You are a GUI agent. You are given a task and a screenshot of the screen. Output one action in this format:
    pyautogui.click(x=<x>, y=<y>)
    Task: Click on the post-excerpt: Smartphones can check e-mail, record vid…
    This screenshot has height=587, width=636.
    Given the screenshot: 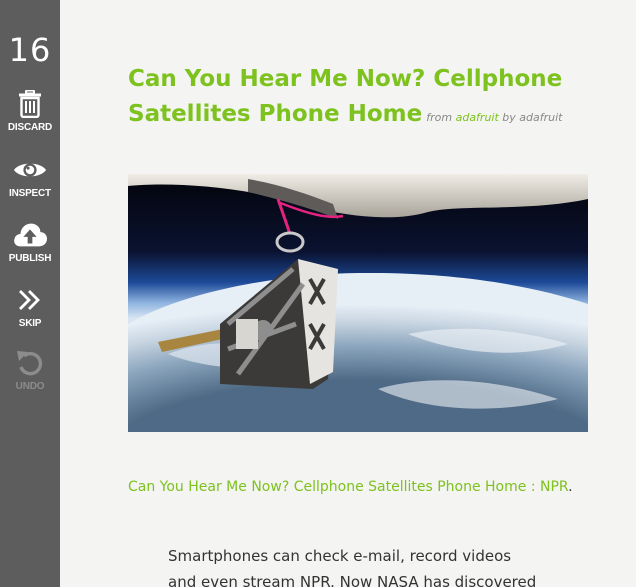 What is the action you would take?
    pyautogui.click(x=378, y=565)
    